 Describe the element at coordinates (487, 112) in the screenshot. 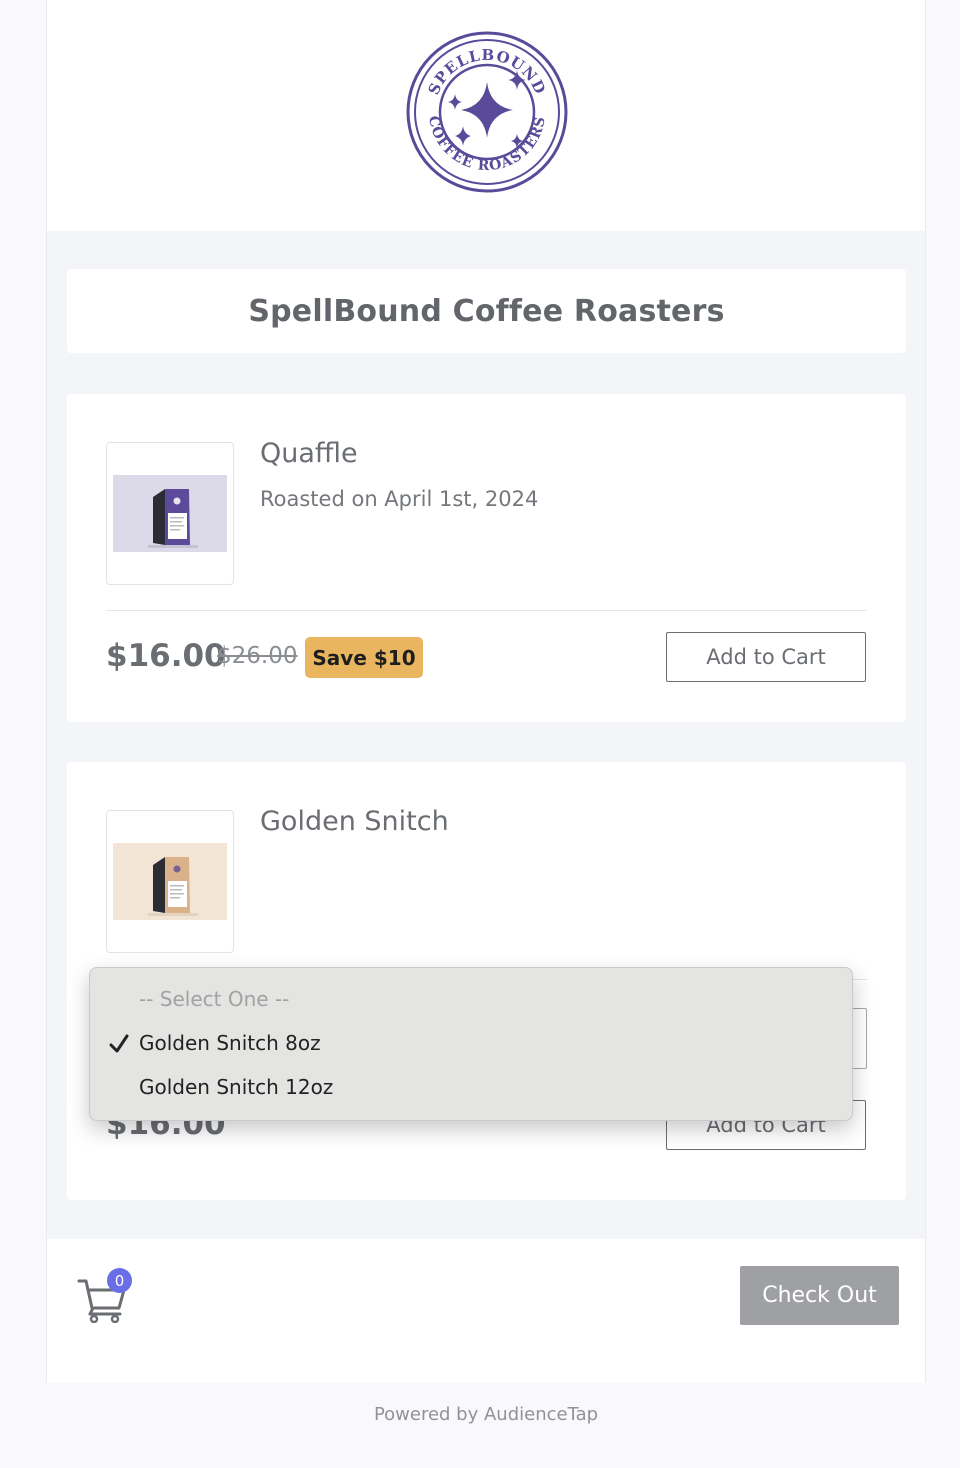

I see `spellbound-logo: SPELLBOUND COFFEE ROASTERS` at that location.